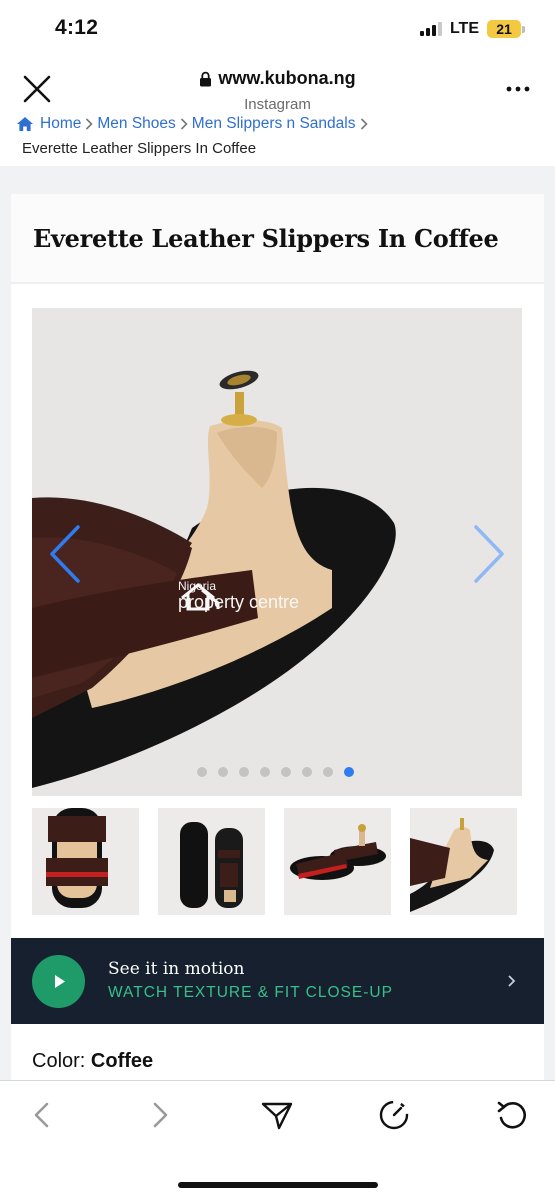  Describe the element at coordinates (266, 238) in the screenshot. I see `product-title: Everette Leather Slippers In Coffee` at that location.